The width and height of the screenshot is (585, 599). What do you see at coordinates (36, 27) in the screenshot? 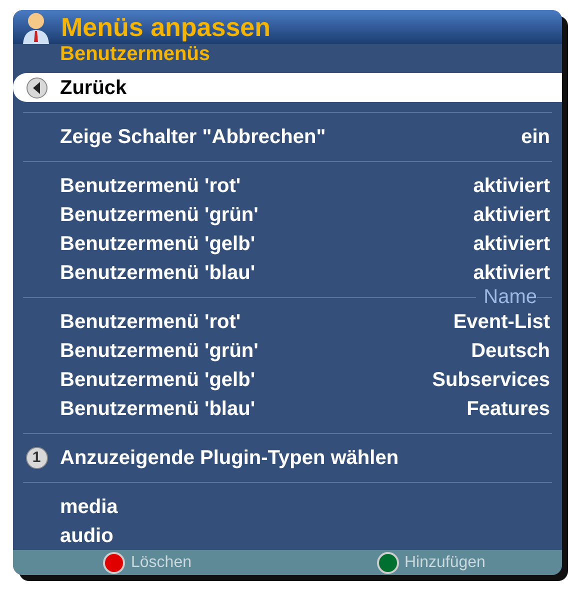
I see `user-icon` at bounding box center [36, 27].